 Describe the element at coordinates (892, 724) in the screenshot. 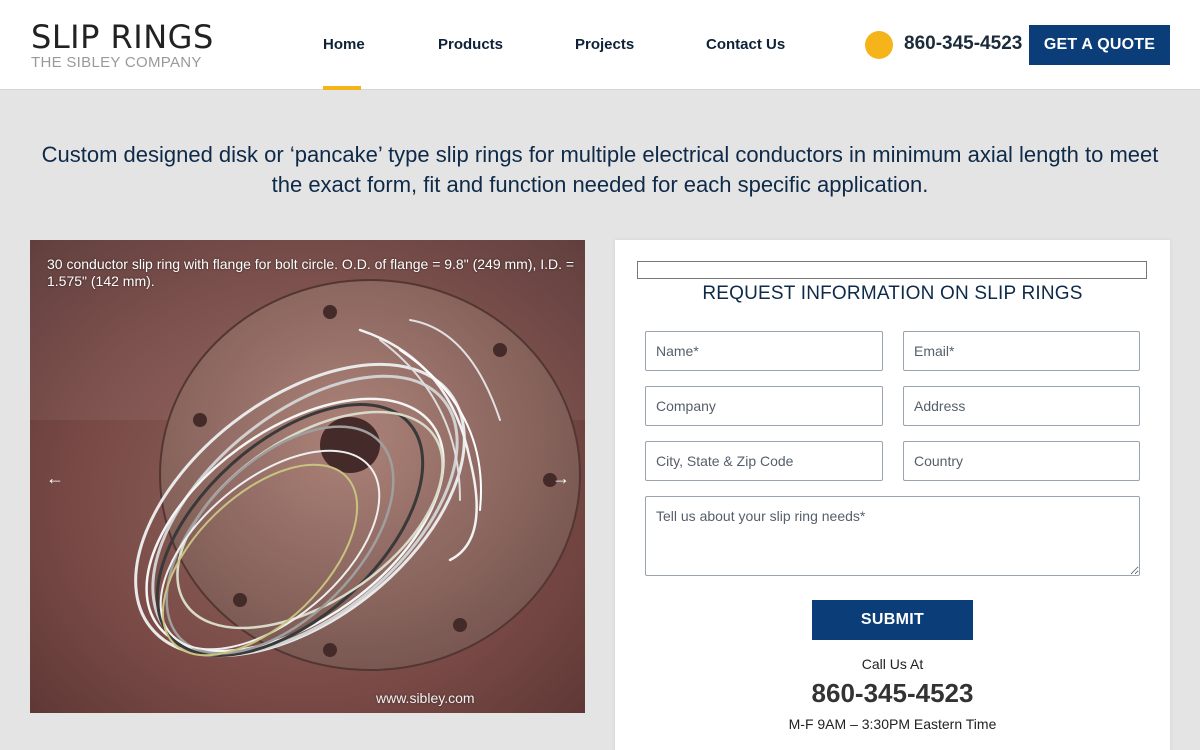

I see `business-hours: M-F 9AM – 3:30PM Eastern Time` at that location.